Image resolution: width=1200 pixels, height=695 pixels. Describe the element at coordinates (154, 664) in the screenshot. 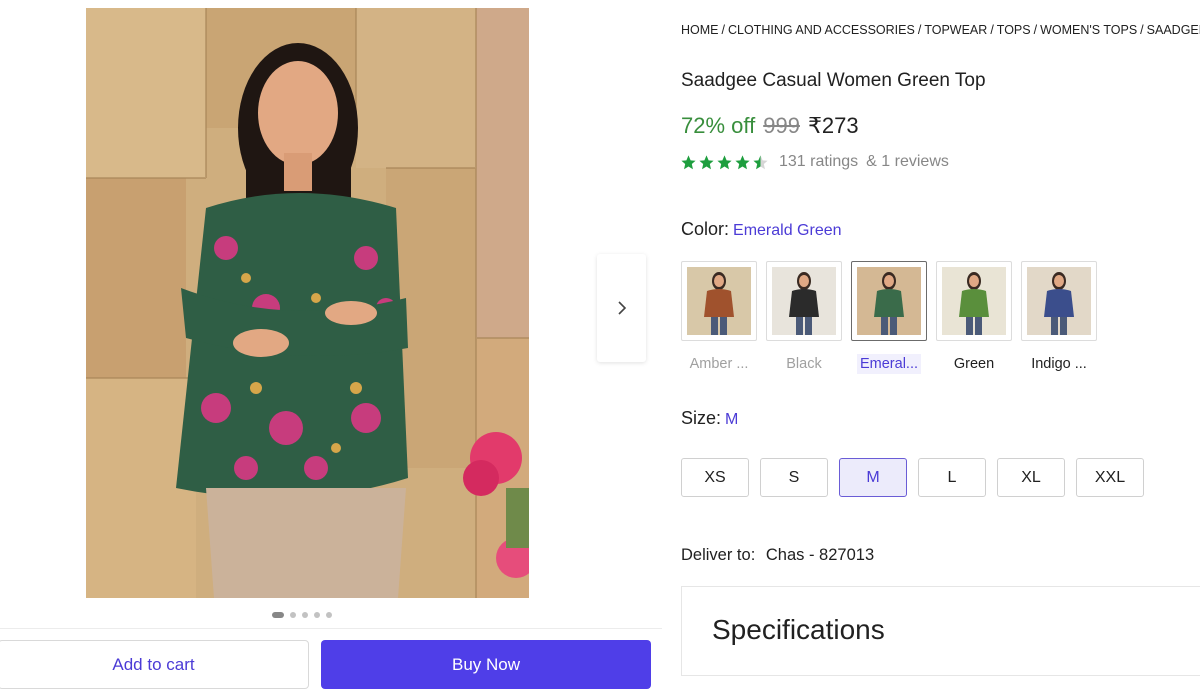

I see `add-to-cart-button: Add to cart` at that location.